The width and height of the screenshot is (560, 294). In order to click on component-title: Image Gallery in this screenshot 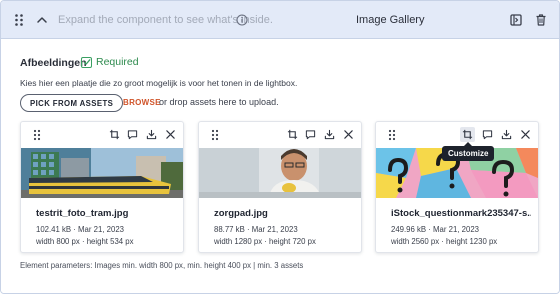, I will do `click(390, 20)`.